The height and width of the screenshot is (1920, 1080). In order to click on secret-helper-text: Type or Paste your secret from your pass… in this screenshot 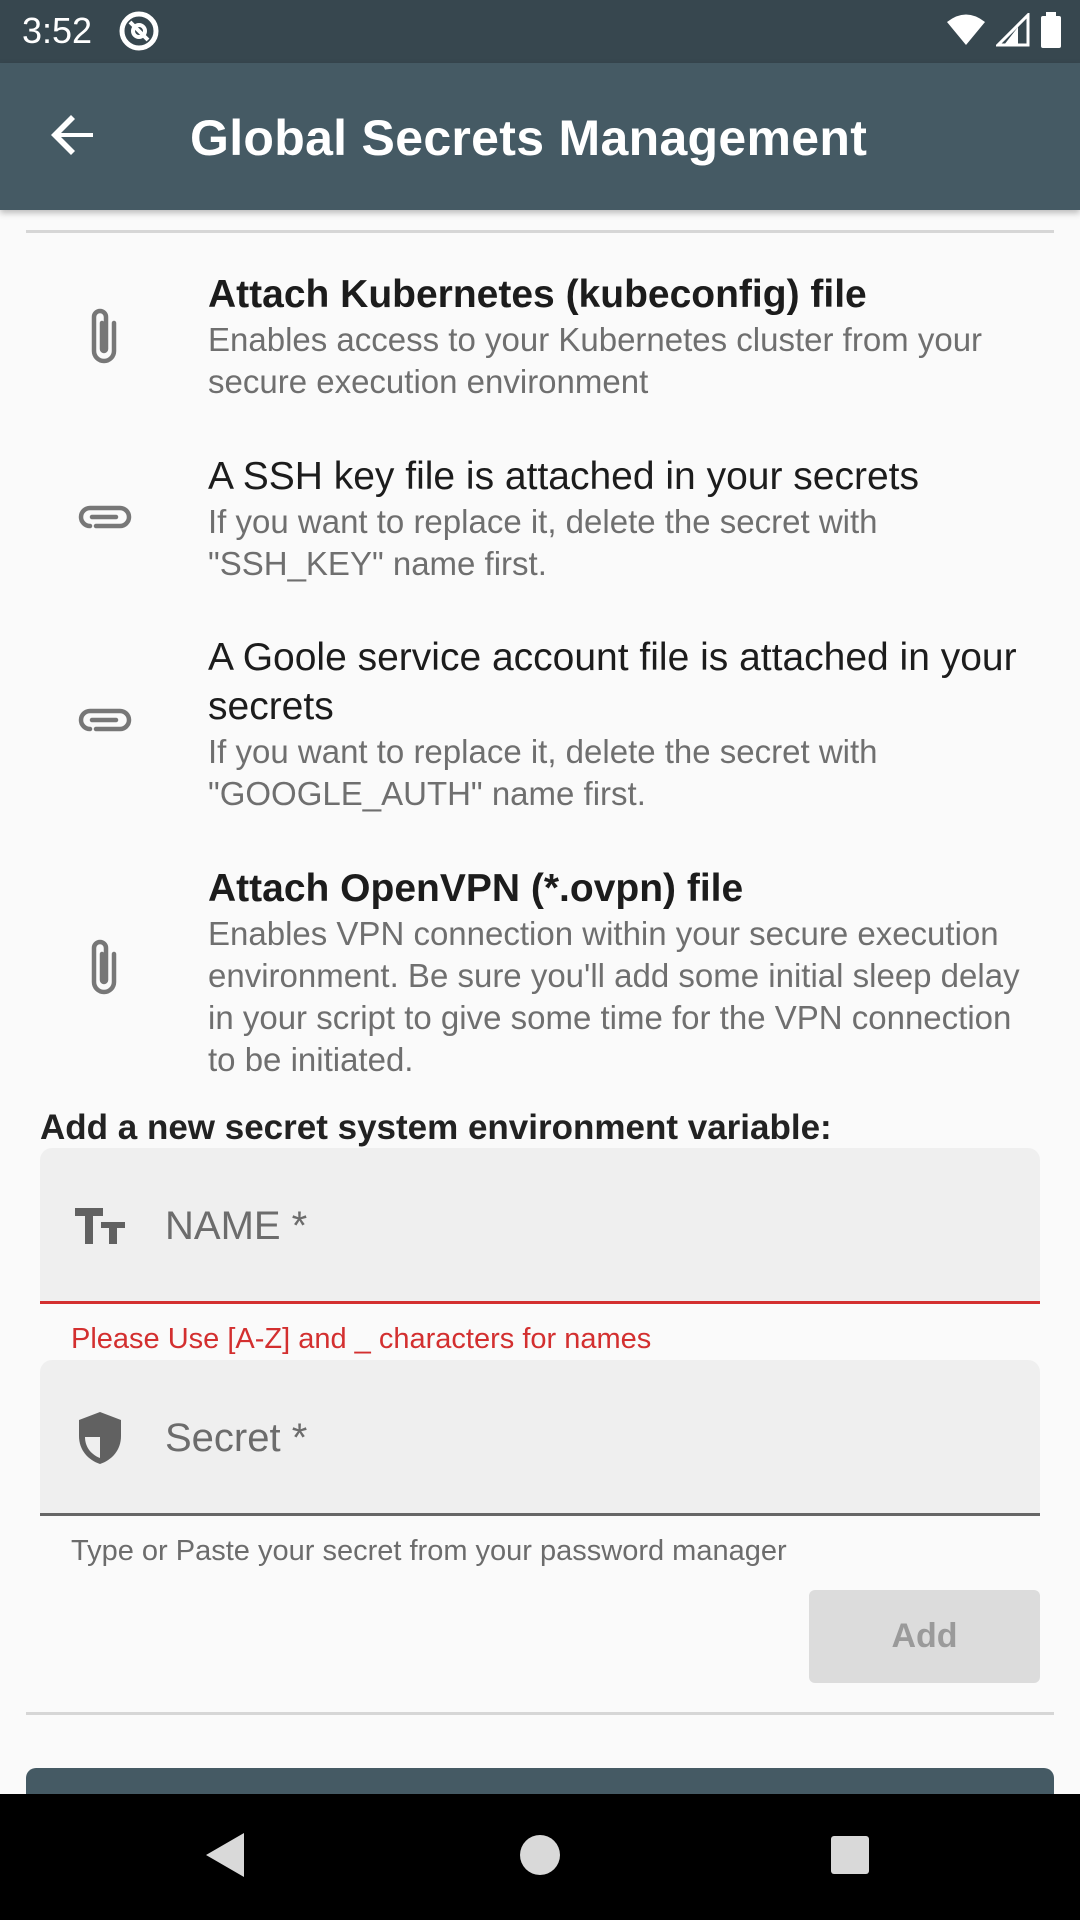, I will do `click(429, 1551)`.